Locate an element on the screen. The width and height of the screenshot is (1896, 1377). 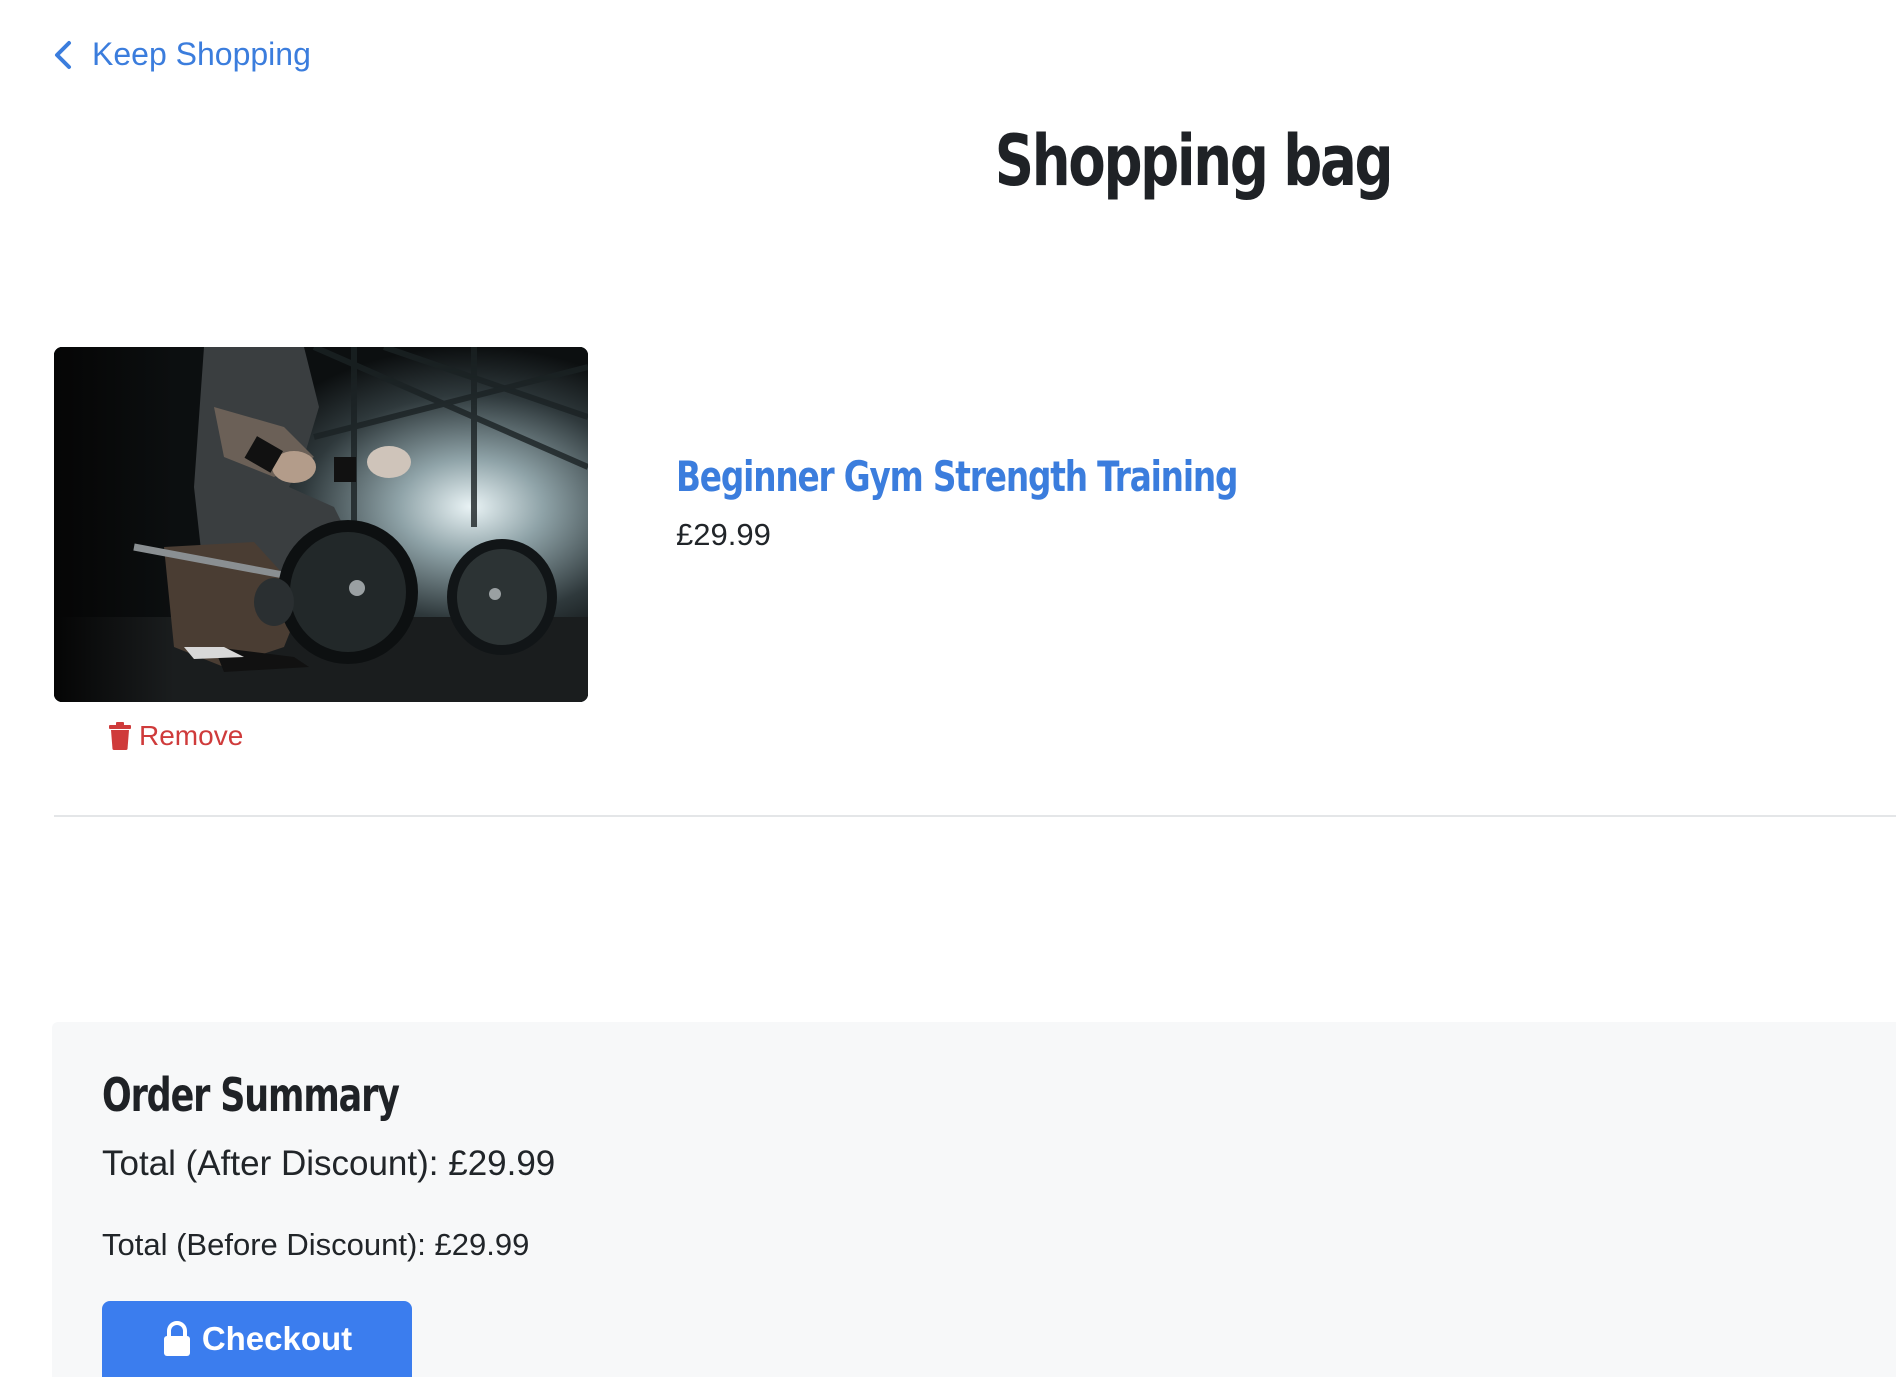
remove-label: Remove is located at coordinates (191, 735).